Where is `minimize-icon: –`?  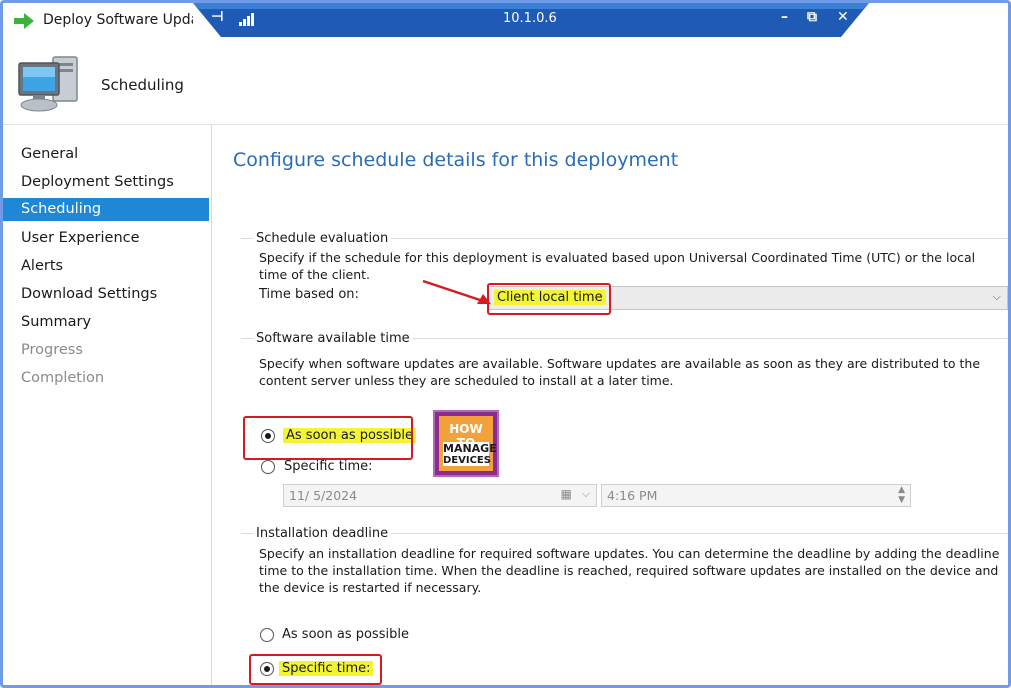 minimize-icon: – is located at coordinates (784, 17).